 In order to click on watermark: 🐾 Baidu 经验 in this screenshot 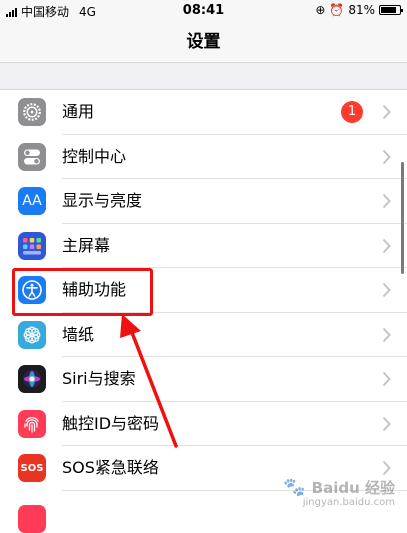, I will do `click(339, 487)`.